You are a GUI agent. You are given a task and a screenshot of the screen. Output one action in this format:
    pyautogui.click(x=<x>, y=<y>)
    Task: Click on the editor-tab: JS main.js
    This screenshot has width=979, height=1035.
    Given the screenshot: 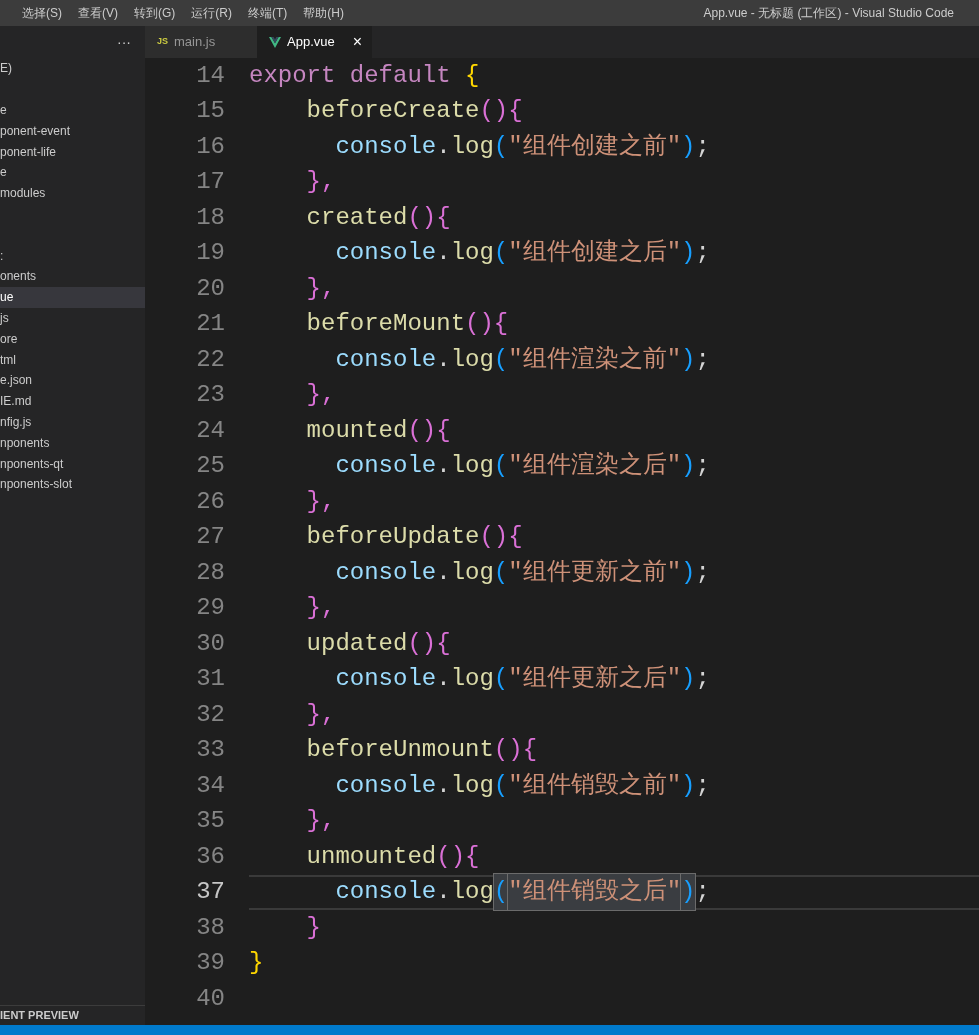 What is the action you would take?
    pyautogui.click(x=201, y=42)
    